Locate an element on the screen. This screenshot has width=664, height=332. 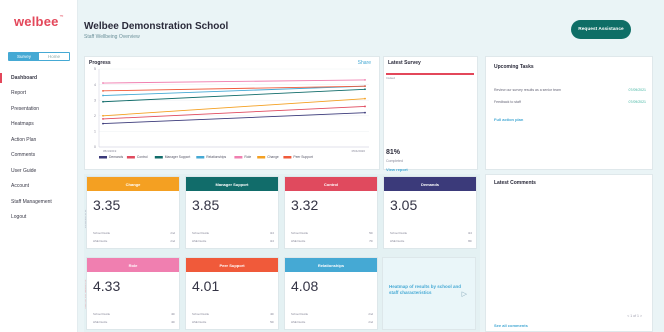
metric-card-change: Change 3.35 School Decile 2nd HSE Decile 2nd is located at coordinates (133, 212).